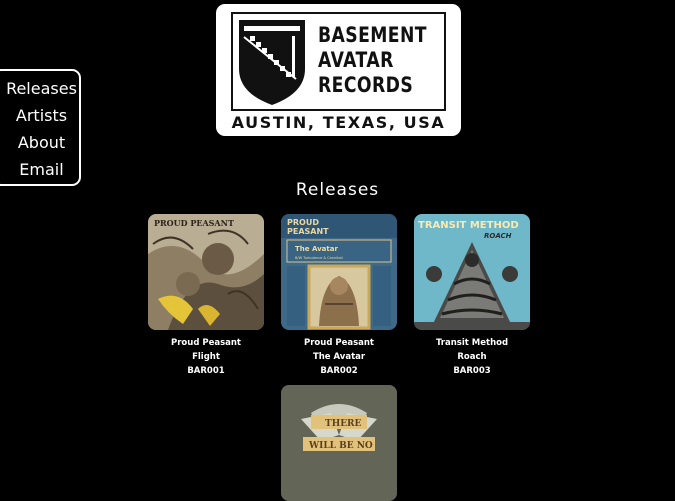 This screenshot has width=675, height=501. I want to click on cover-subtitle-text: B/W Turbulence & Cannibal, so click(319, 258).